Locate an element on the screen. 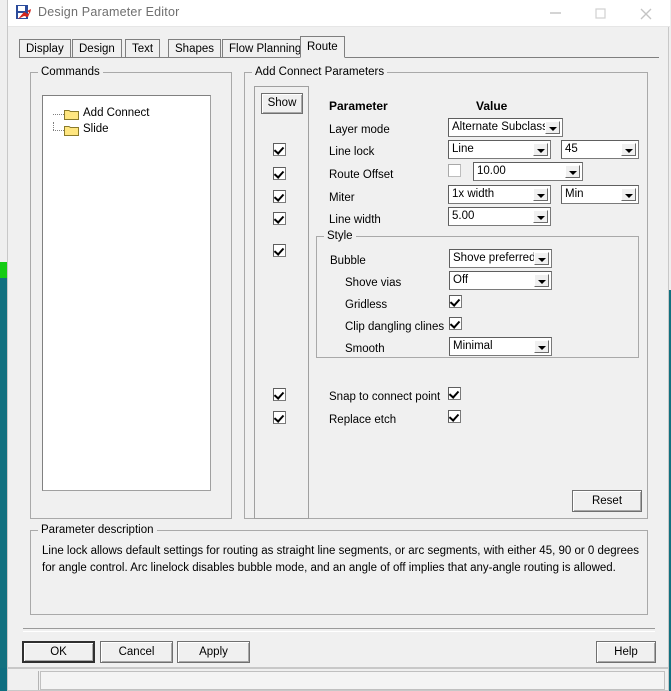  tree-item-label: Add Connect is located at coordinates (116, 113).